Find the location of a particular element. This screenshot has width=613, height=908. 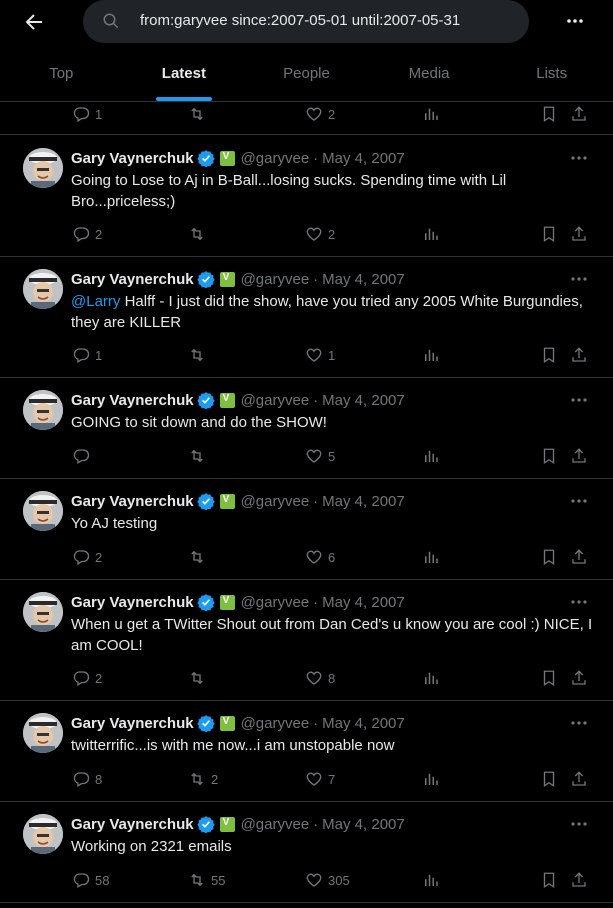

reply-button is located at coordinates (83, 456).